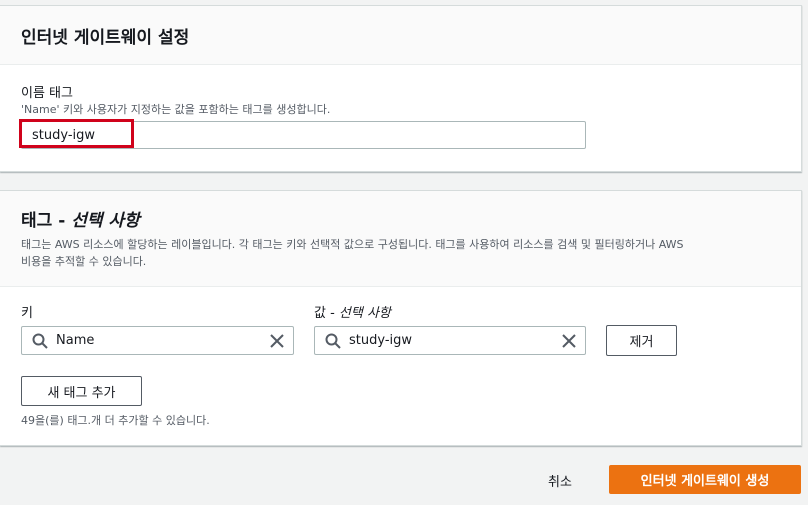 The image size is (808, 505). Describe the element at coordinates (381, 340) in the screenshot. I see `tag-value-value: study-igw` at that location.